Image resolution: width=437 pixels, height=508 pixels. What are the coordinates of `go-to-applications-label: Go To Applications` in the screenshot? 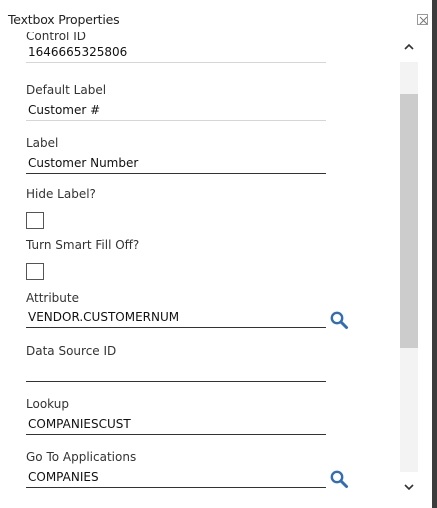 It's located at (81, 457).